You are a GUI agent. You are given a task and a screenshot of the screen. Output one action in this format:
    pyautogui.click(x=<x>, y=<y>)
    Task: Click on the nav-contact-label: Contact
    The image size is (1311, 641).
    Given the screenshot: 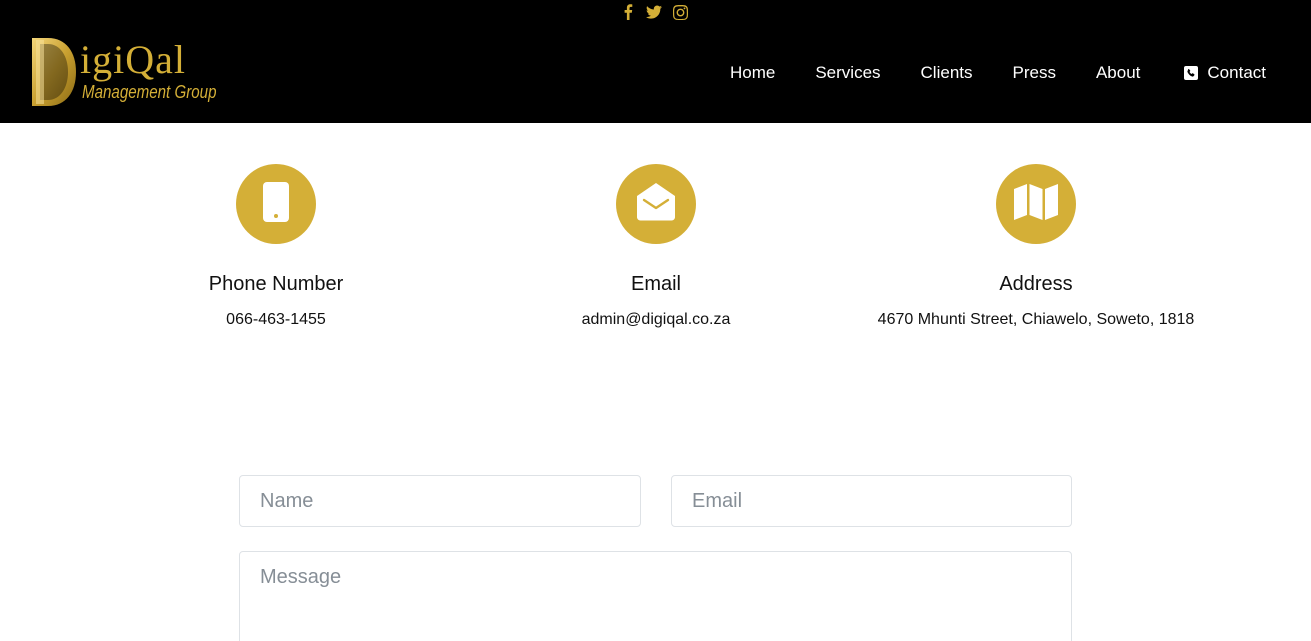 What is the action you would take?
    pyautogui.click(x=1236, y=72)
    